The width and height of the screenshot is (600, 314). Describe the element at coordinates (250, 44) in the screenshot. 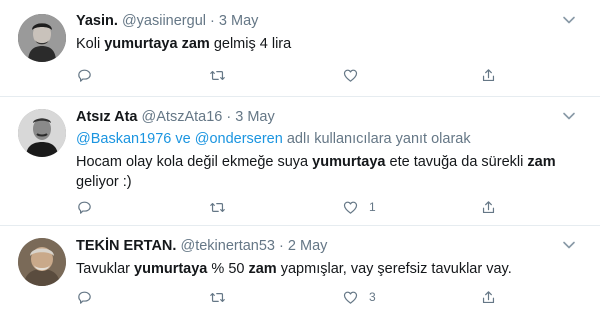

I see `text-segment: gelmiş 4 lira` at that location.